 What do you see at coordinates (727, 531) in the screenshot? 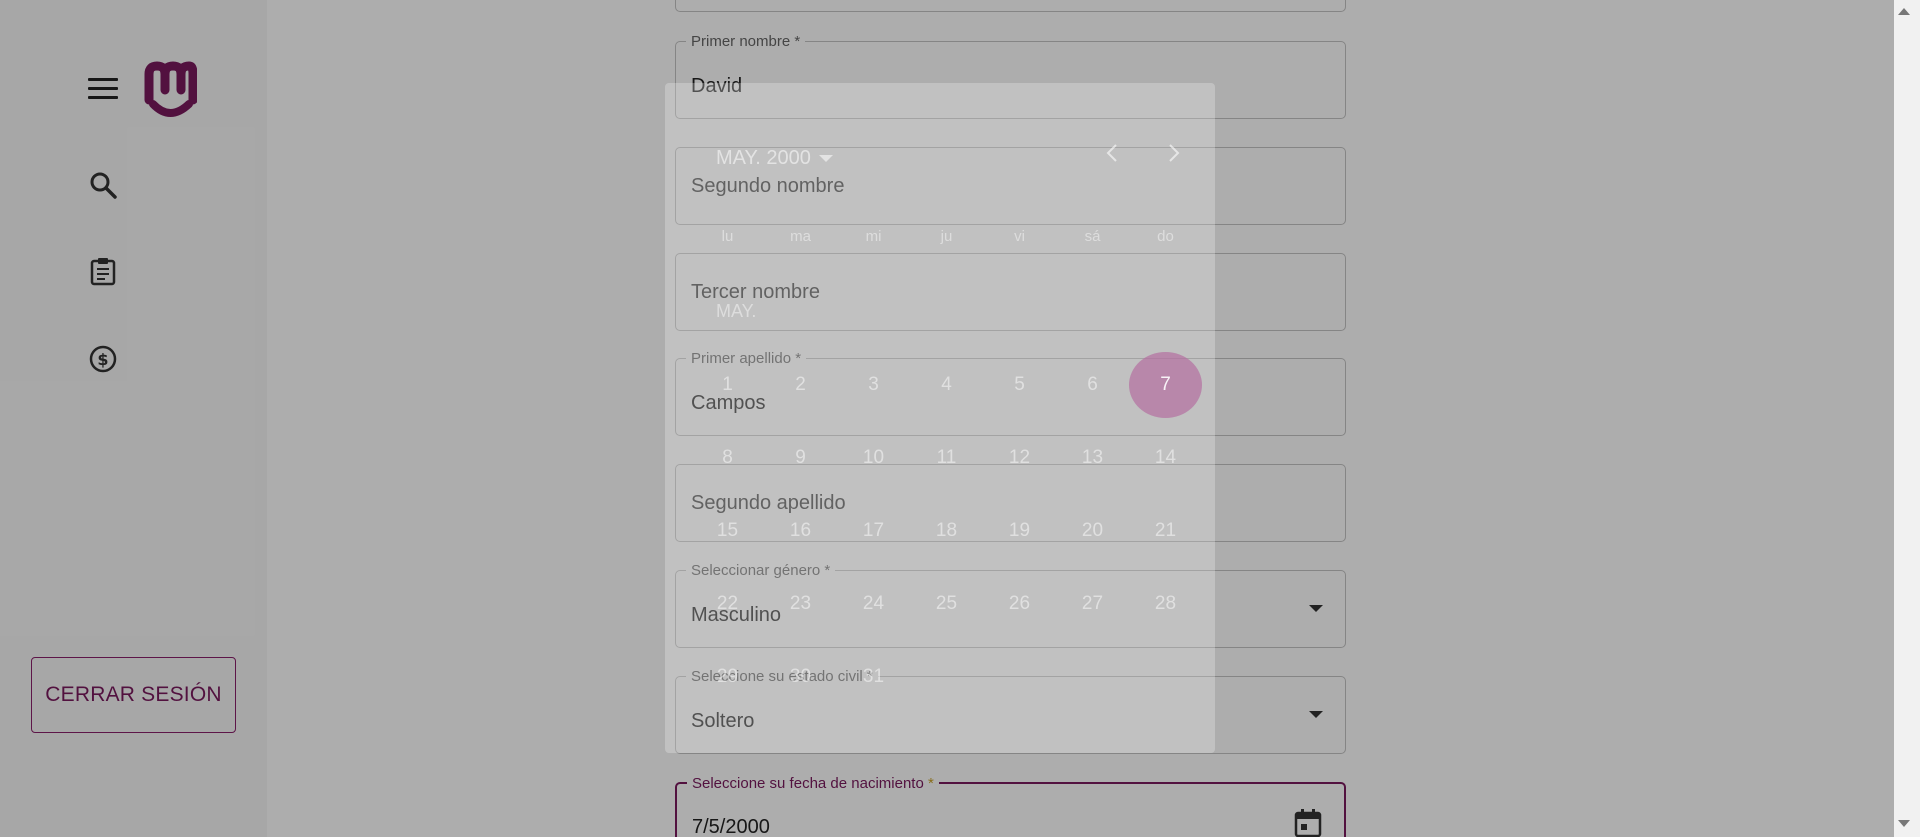
I see `day-cell: 15` at bounding box center [727, 531].